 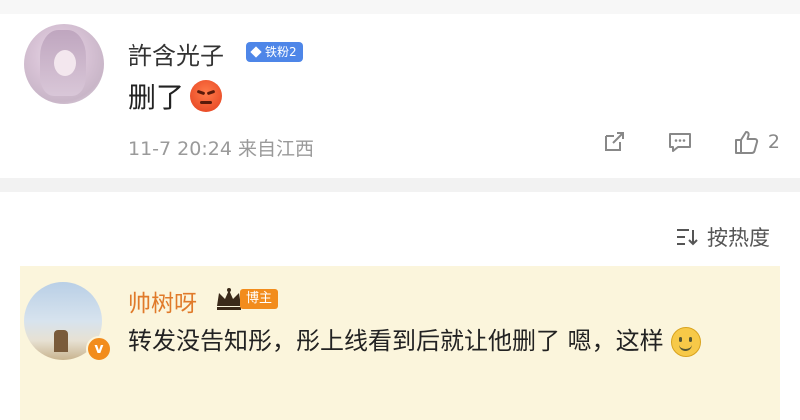 I want to click on comment-button, so click(x=680, y=142).